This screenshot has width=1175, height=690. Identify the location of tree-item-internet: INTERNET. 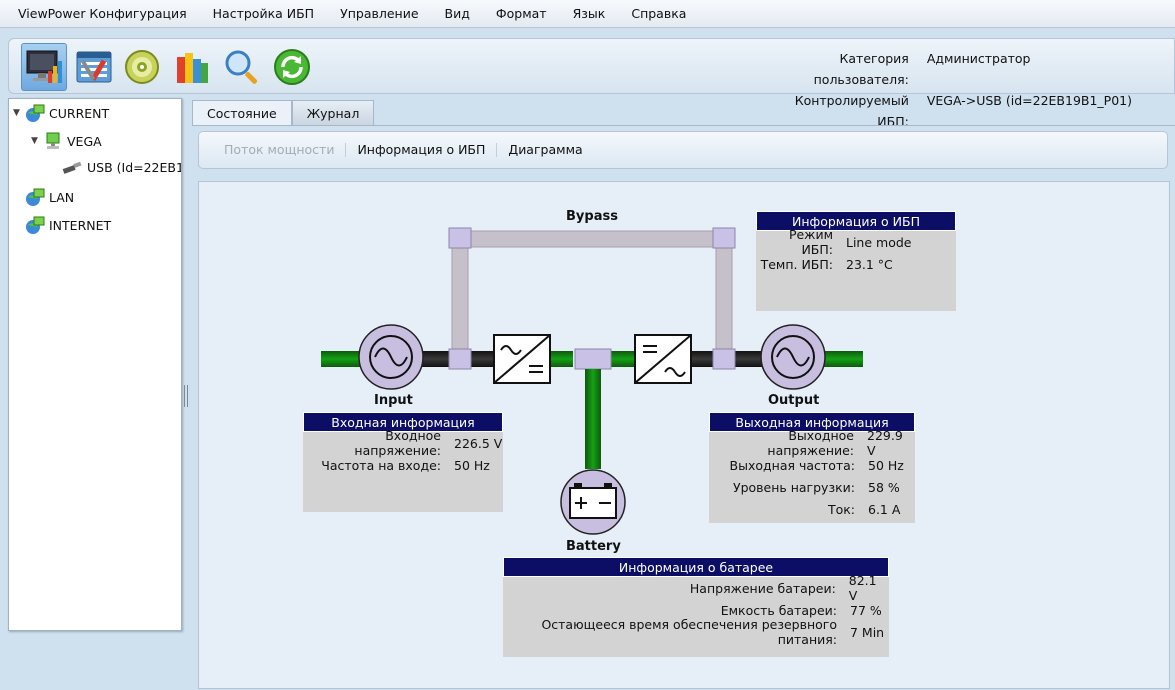
(68, 225).